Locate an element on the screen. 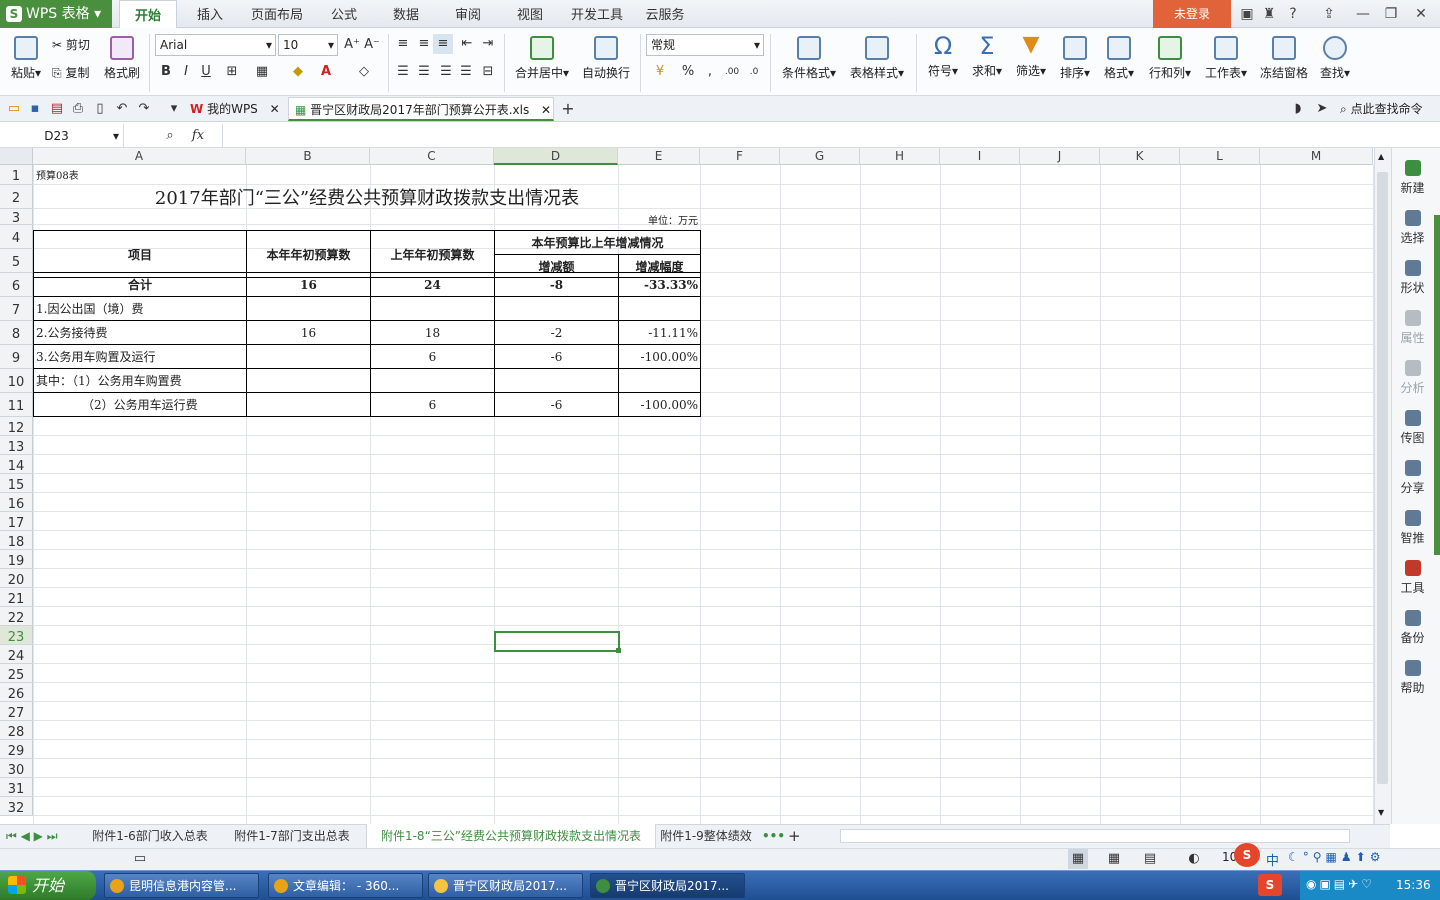 The height and width of the screenshot is (900, 1440). selected-cell is located at coordinates (557, 641).